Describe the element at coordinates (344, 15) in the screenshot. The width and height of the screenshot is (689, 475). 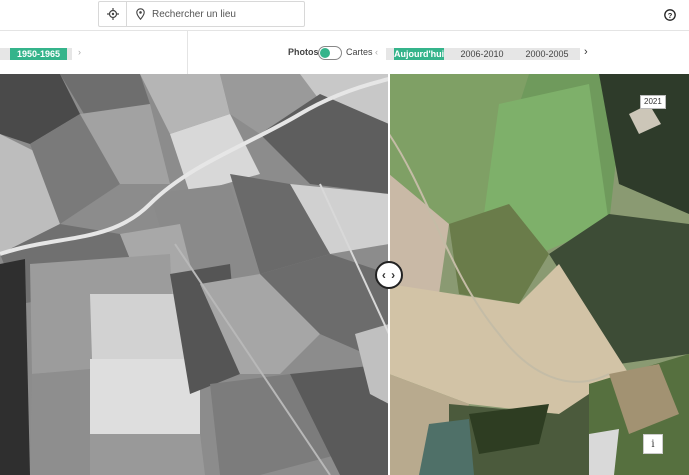
I see `top-bar: ?` at that location.